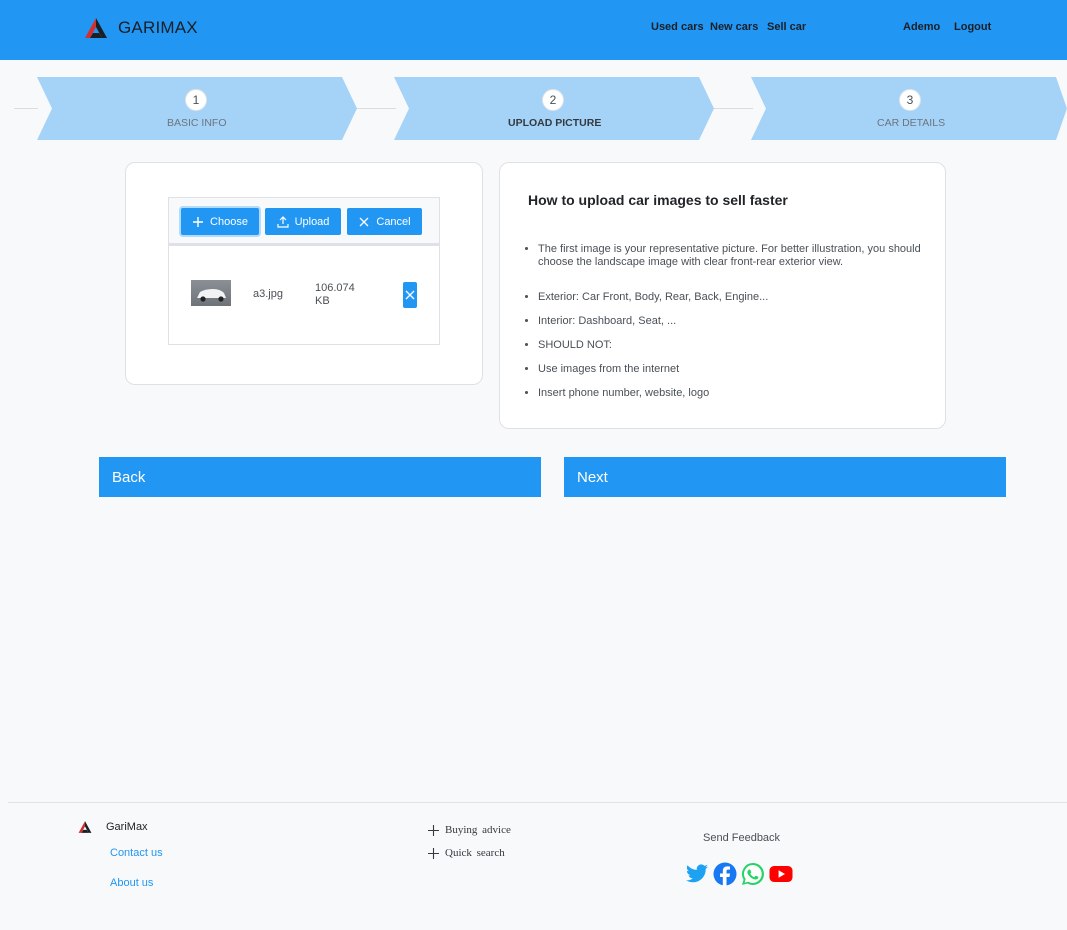  Describe the element at coordinates (786, 27) in the screenshot. I see `nav-sell-car: Sell car` at that location.